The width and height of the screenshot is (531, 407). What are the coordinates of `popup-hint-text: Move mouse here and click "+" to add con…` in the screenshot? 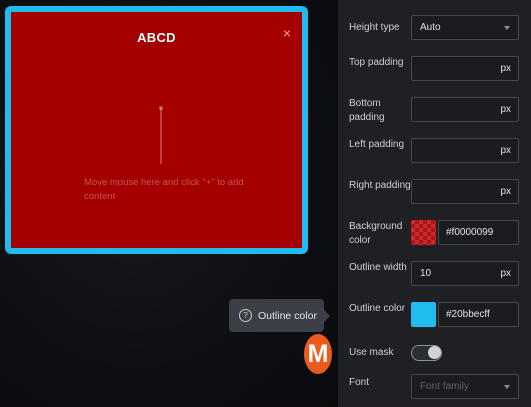 It's located at (164, 189).